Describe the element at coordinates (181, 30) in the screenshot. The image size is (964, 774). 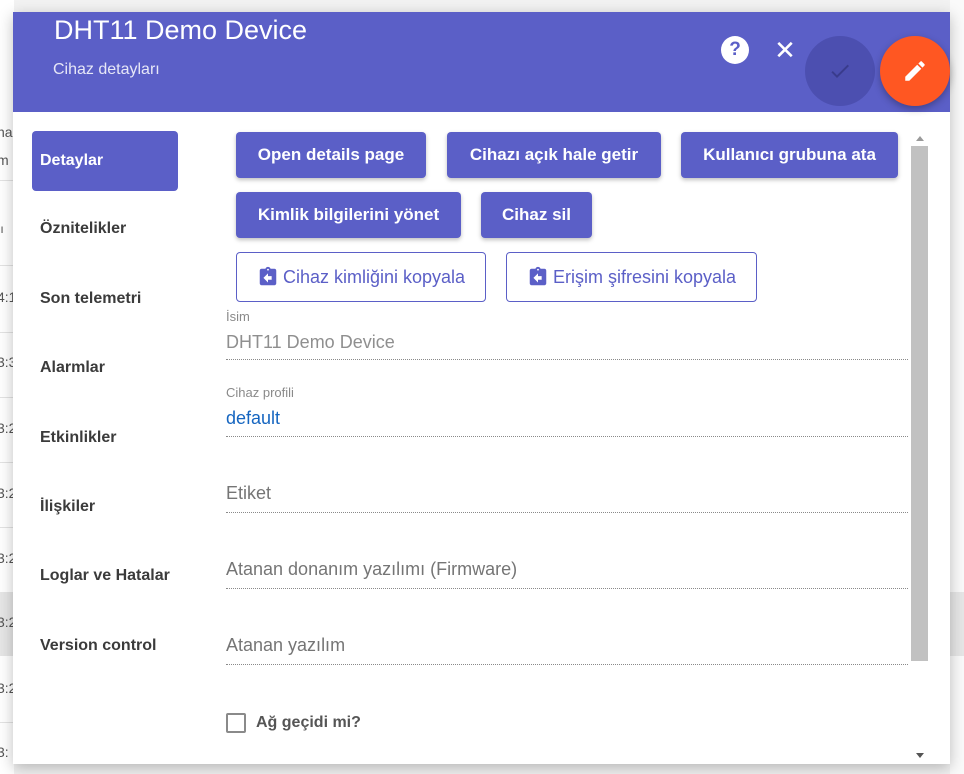
I see `dialog-title: DHT11 Demo Device` at that location.